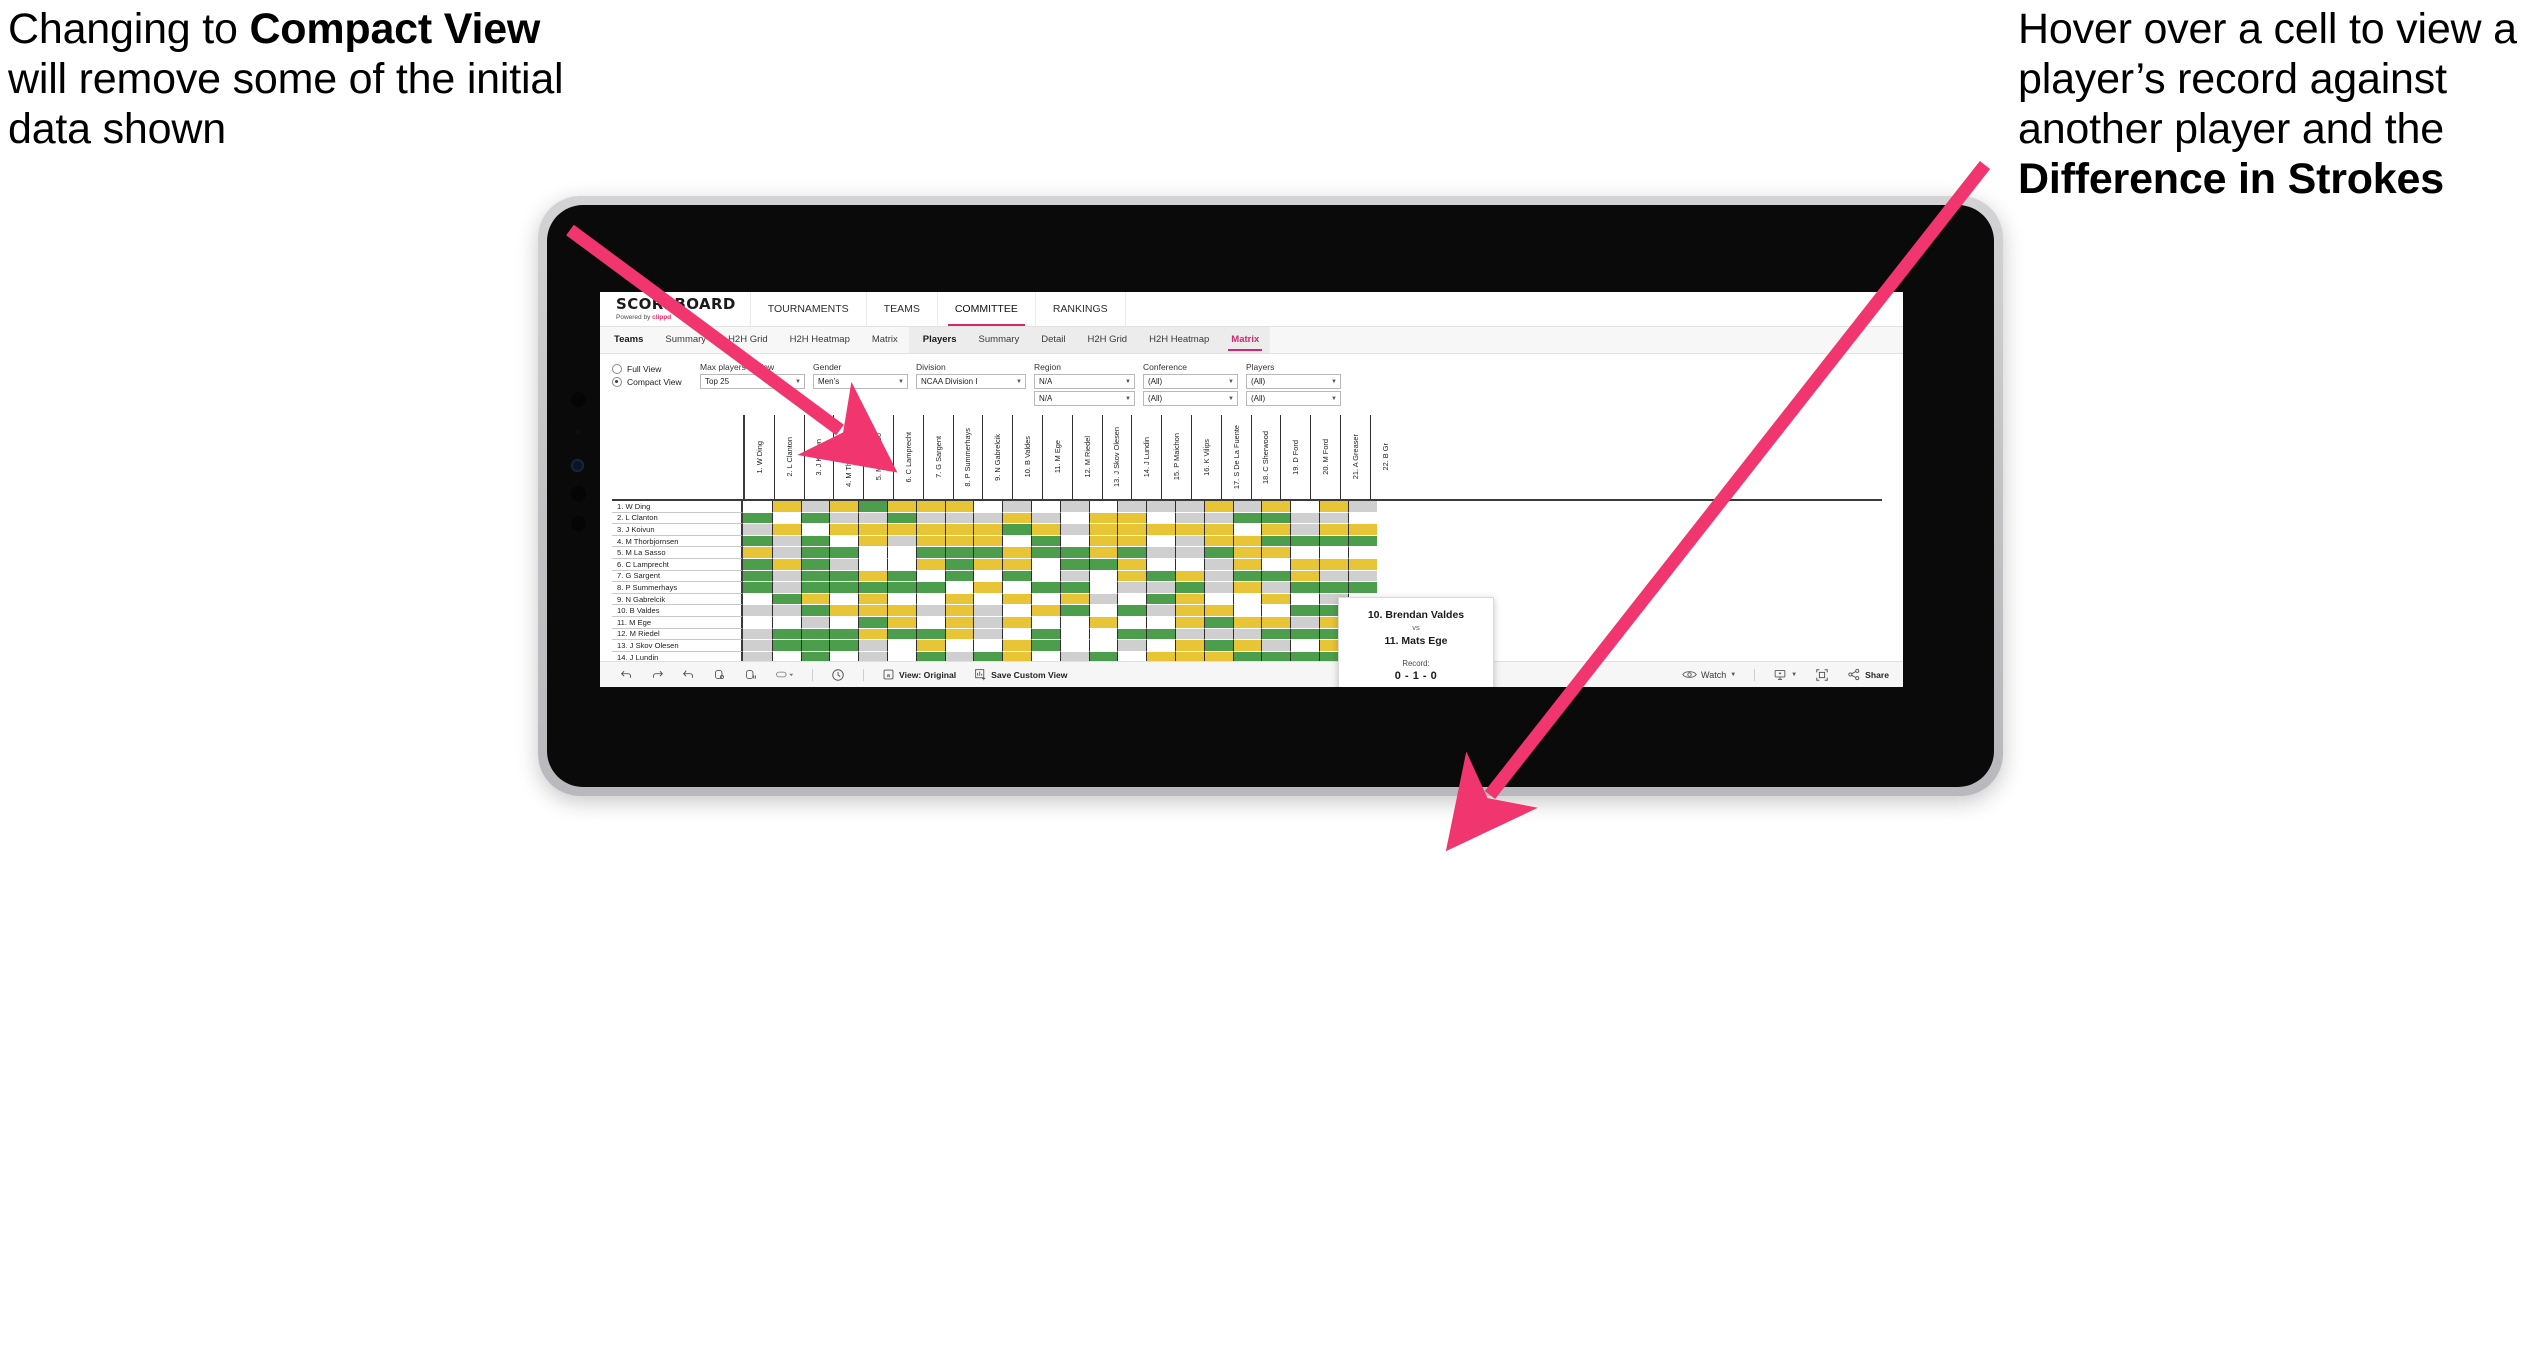 This screenshot has height=1356, width=2521. Describe the element at coordinates (788, 457) in the screenshot. I see `matrix-col-header: 2. L Clanton` at that location.